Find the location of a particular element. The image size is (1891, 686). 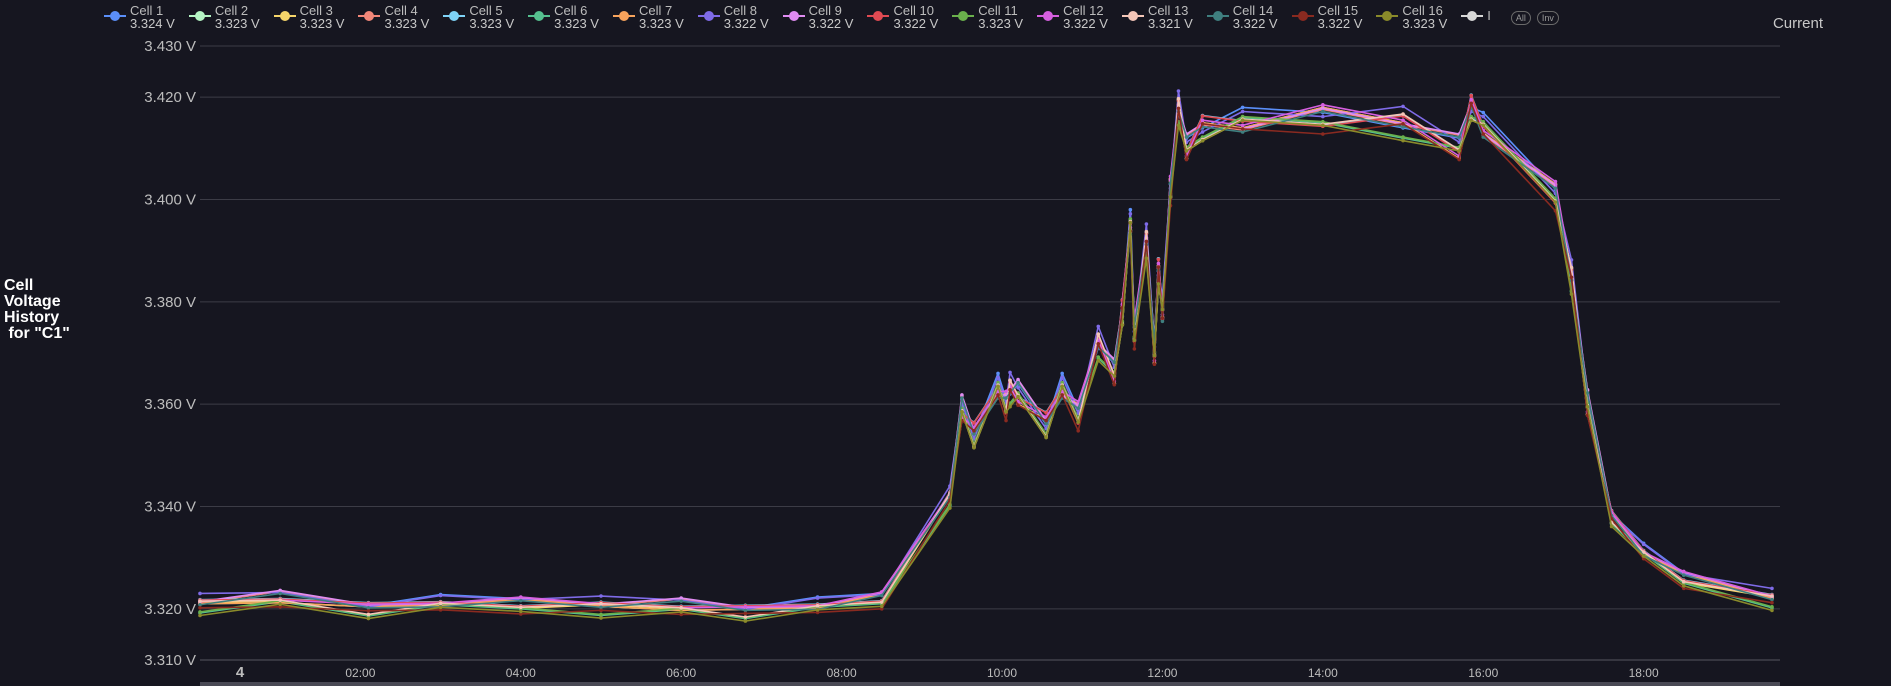

y-tick-label: 3.340 V is located at coordinates (170, 507).